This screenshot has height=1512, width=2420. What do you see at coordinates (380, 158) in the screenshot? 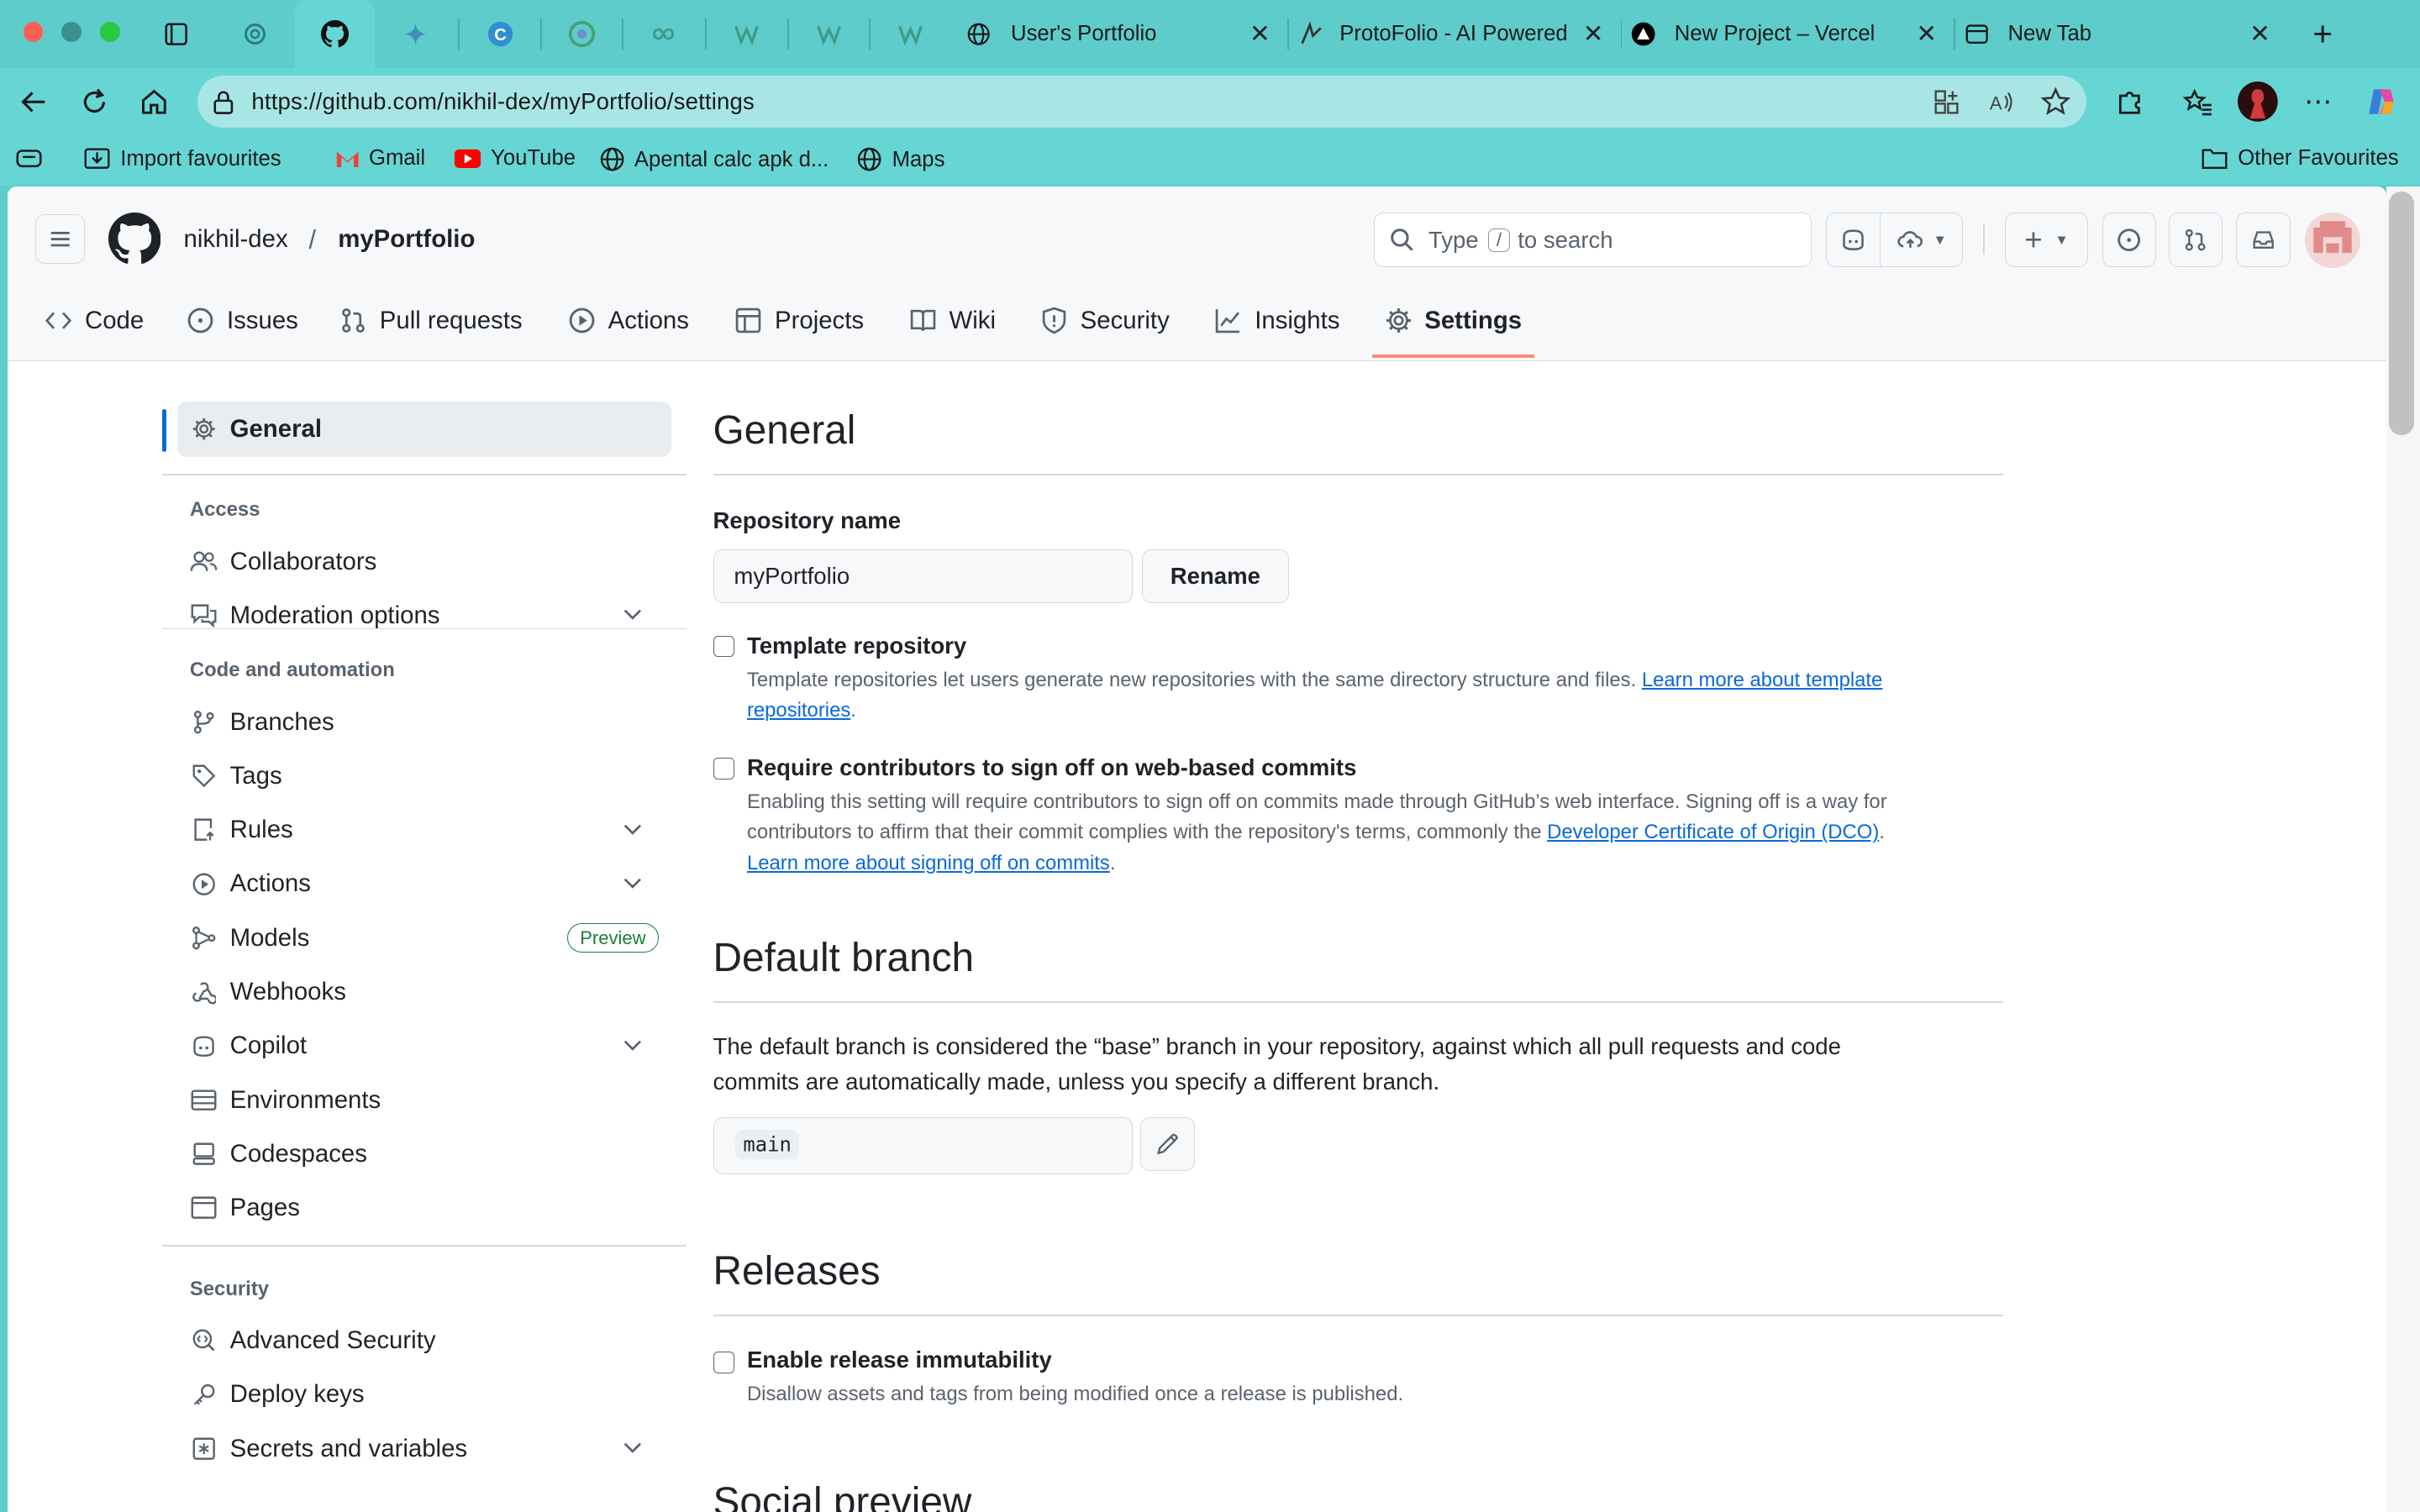
I see `bookmark-gmail: Gmail` at bounding box center [380, 158].